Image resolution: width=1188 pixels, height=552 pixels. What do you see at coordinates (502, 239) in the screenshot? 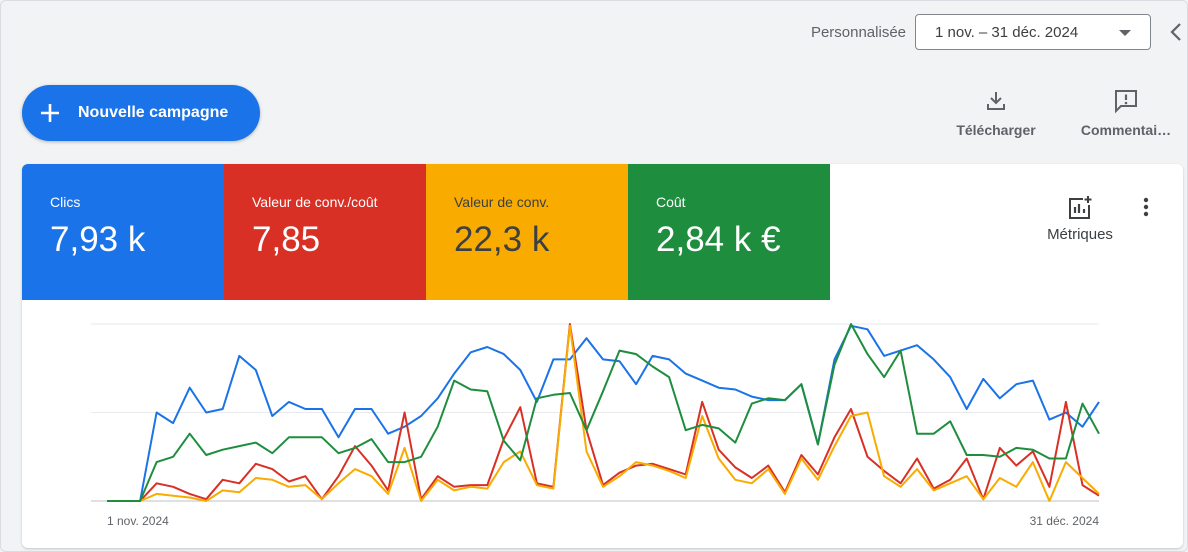
I see `scorecard-value: 22,3 k` at bounding box center [502, 239].